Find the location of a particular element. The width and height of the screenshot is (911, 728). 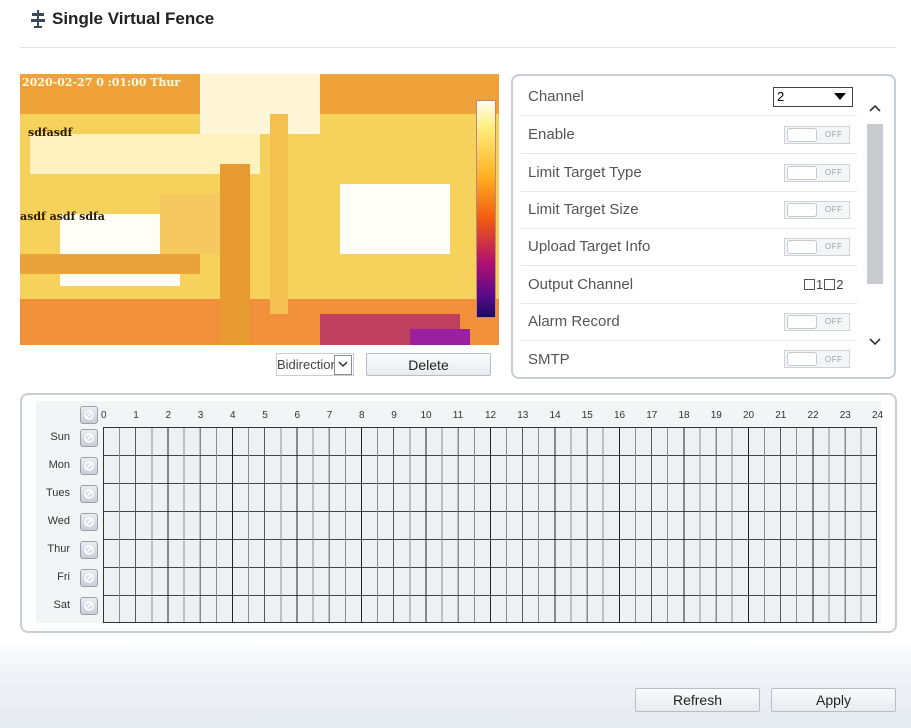

hour-label: 14 is located at coordinates (555, 415).